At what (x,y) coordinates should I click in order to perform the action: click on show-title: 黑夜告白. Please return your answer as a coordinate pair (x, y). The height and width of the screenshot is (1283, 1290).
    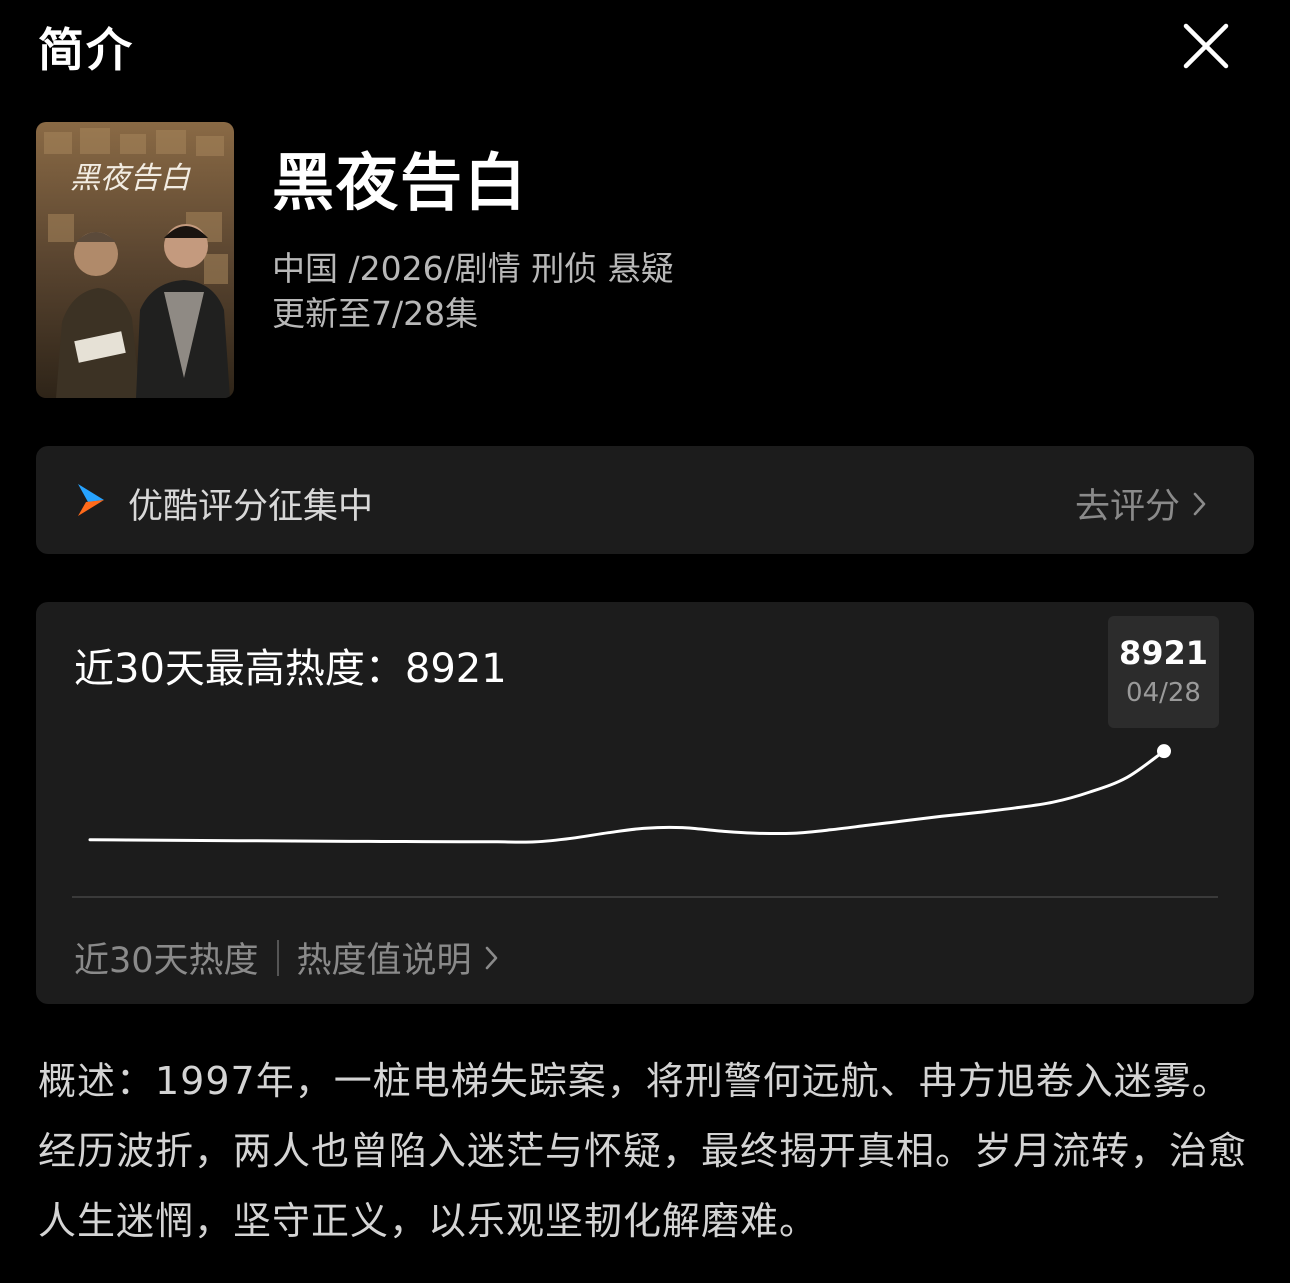
    Looking at the image, I should click on (400, 182).